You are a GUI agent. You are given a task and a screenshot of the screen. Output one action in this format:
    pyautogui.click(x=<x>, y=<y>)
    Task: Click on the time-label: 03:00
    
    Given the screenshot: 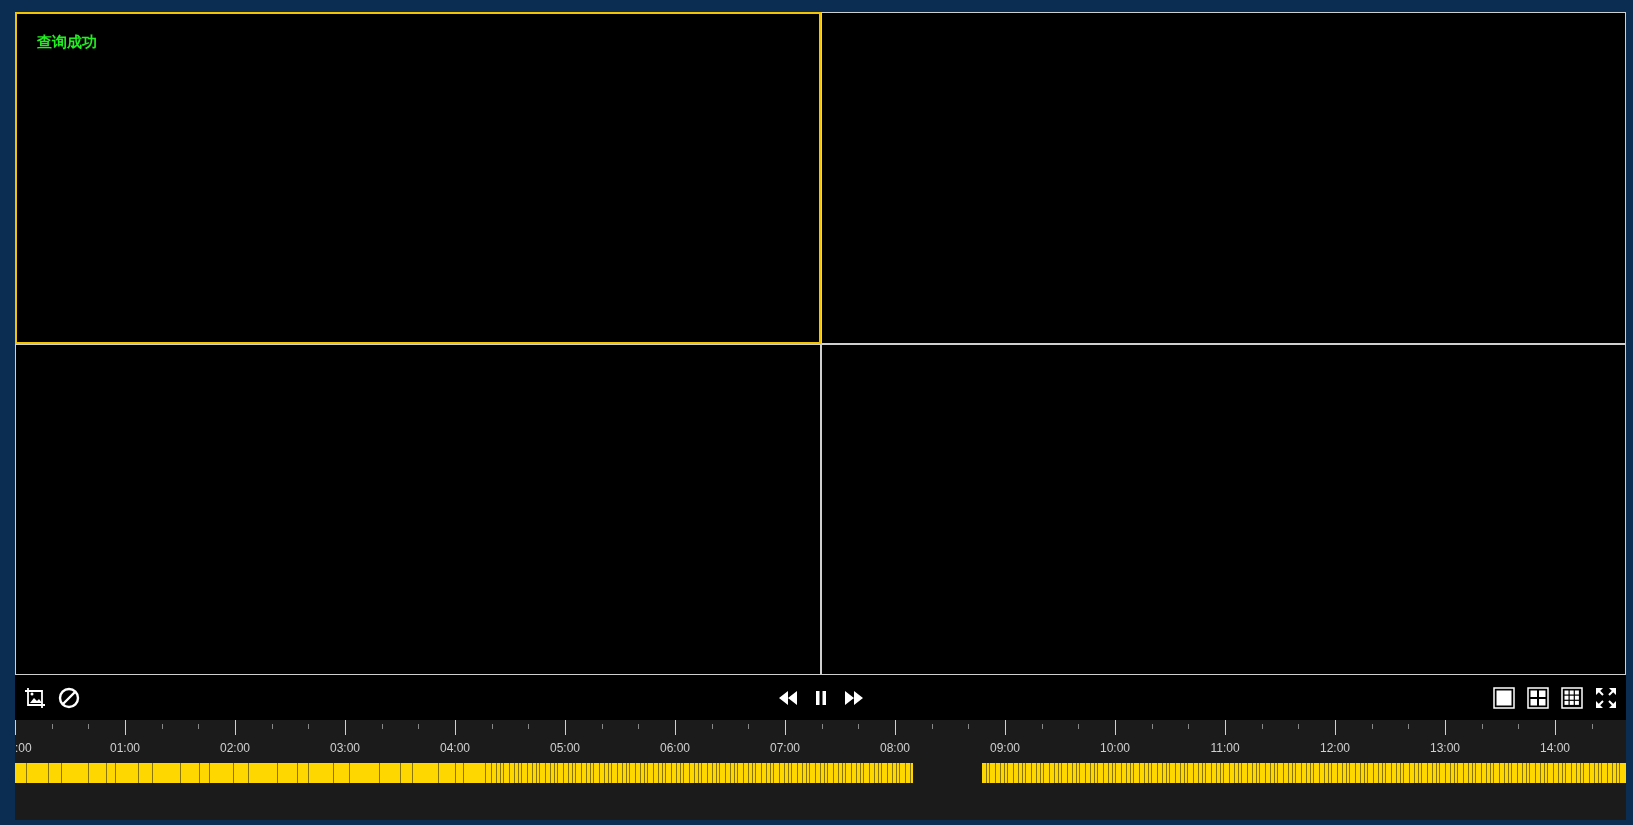 What is the action you would take?
    pyautogui.click(x=345, y=748)
    